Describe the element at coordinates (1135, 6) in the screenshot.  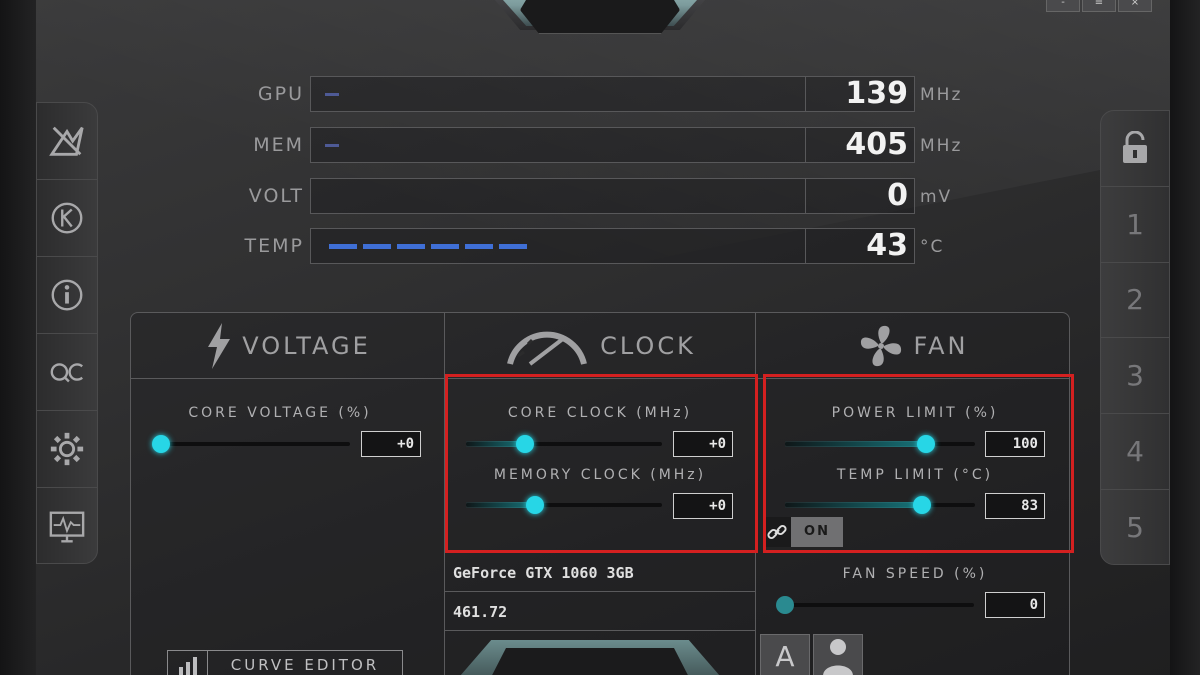
I see `close-button: ×` at that location.